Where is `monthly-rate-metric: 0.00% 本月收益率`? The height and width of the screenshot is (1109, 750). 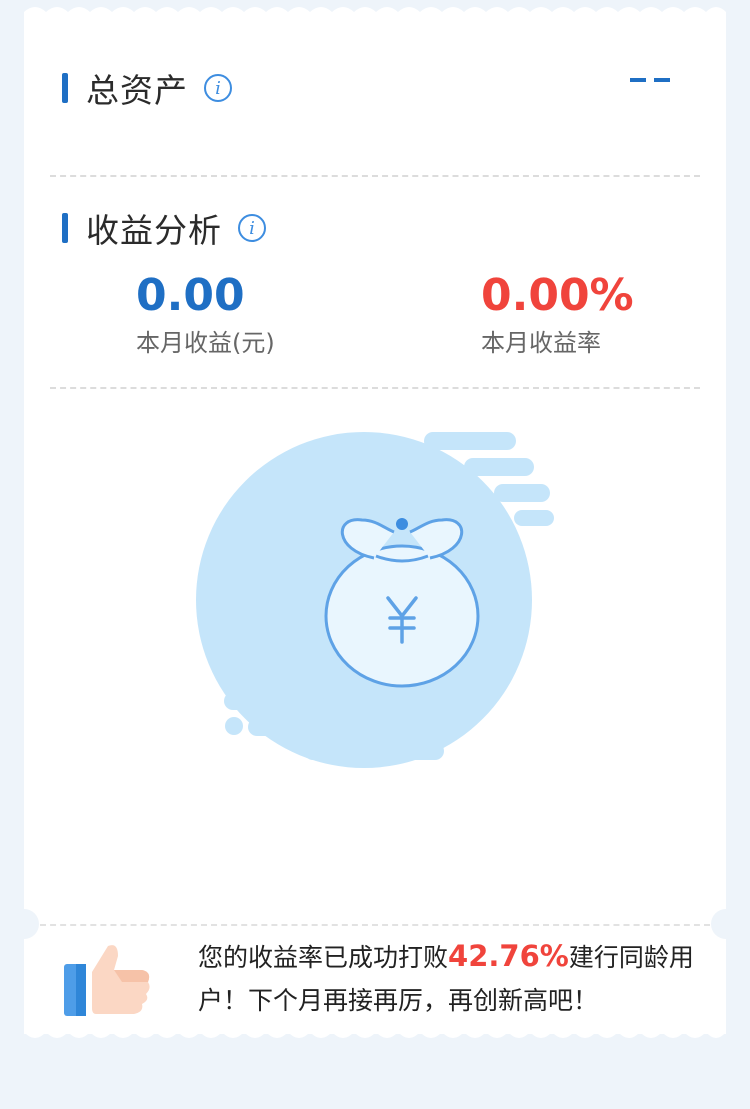 monthly-rate-metric: 0.00% 本月收益率 is located at coordinates (557, 314).